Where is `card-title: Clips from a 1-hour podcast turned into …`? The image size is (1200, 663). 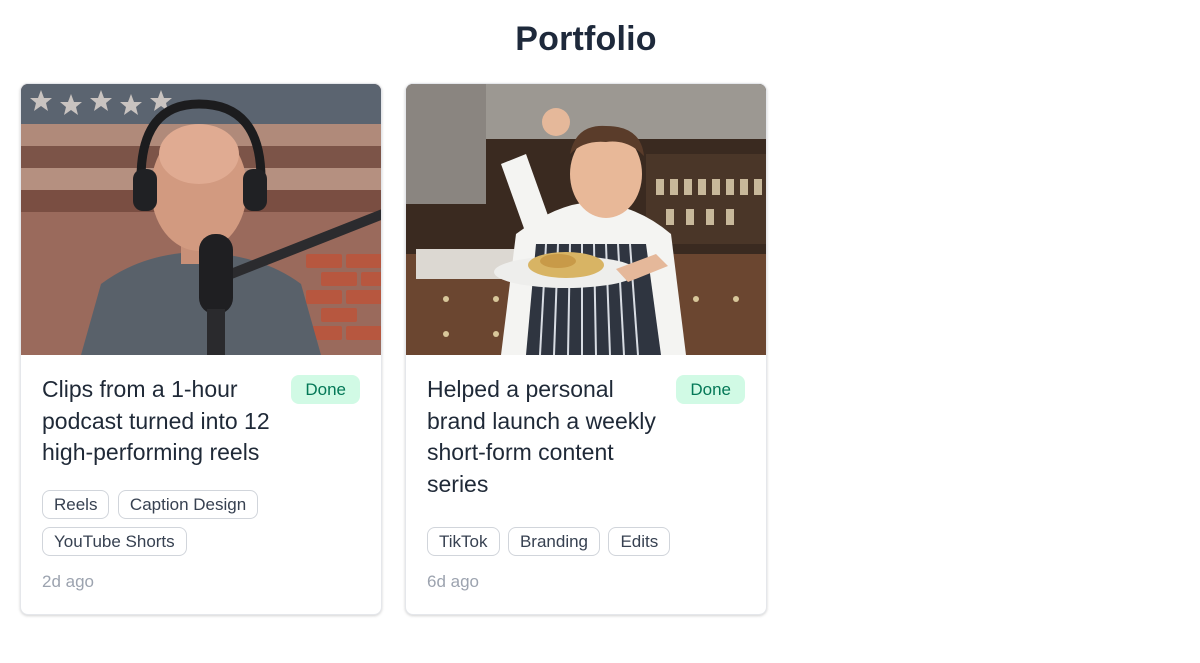
card-title: Clips from a 1-hour podcast turned into … is located at coordinates (156, 420).